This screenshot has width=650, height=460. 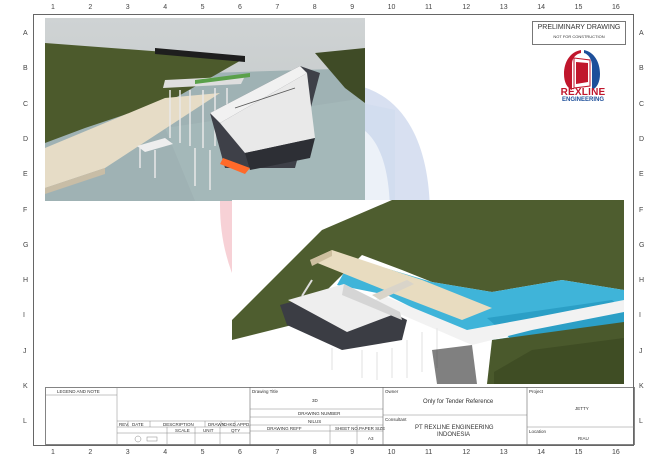 I want to click on consultant-name: PT REXLINE ENGINEERING, so click(x=454, y=428).